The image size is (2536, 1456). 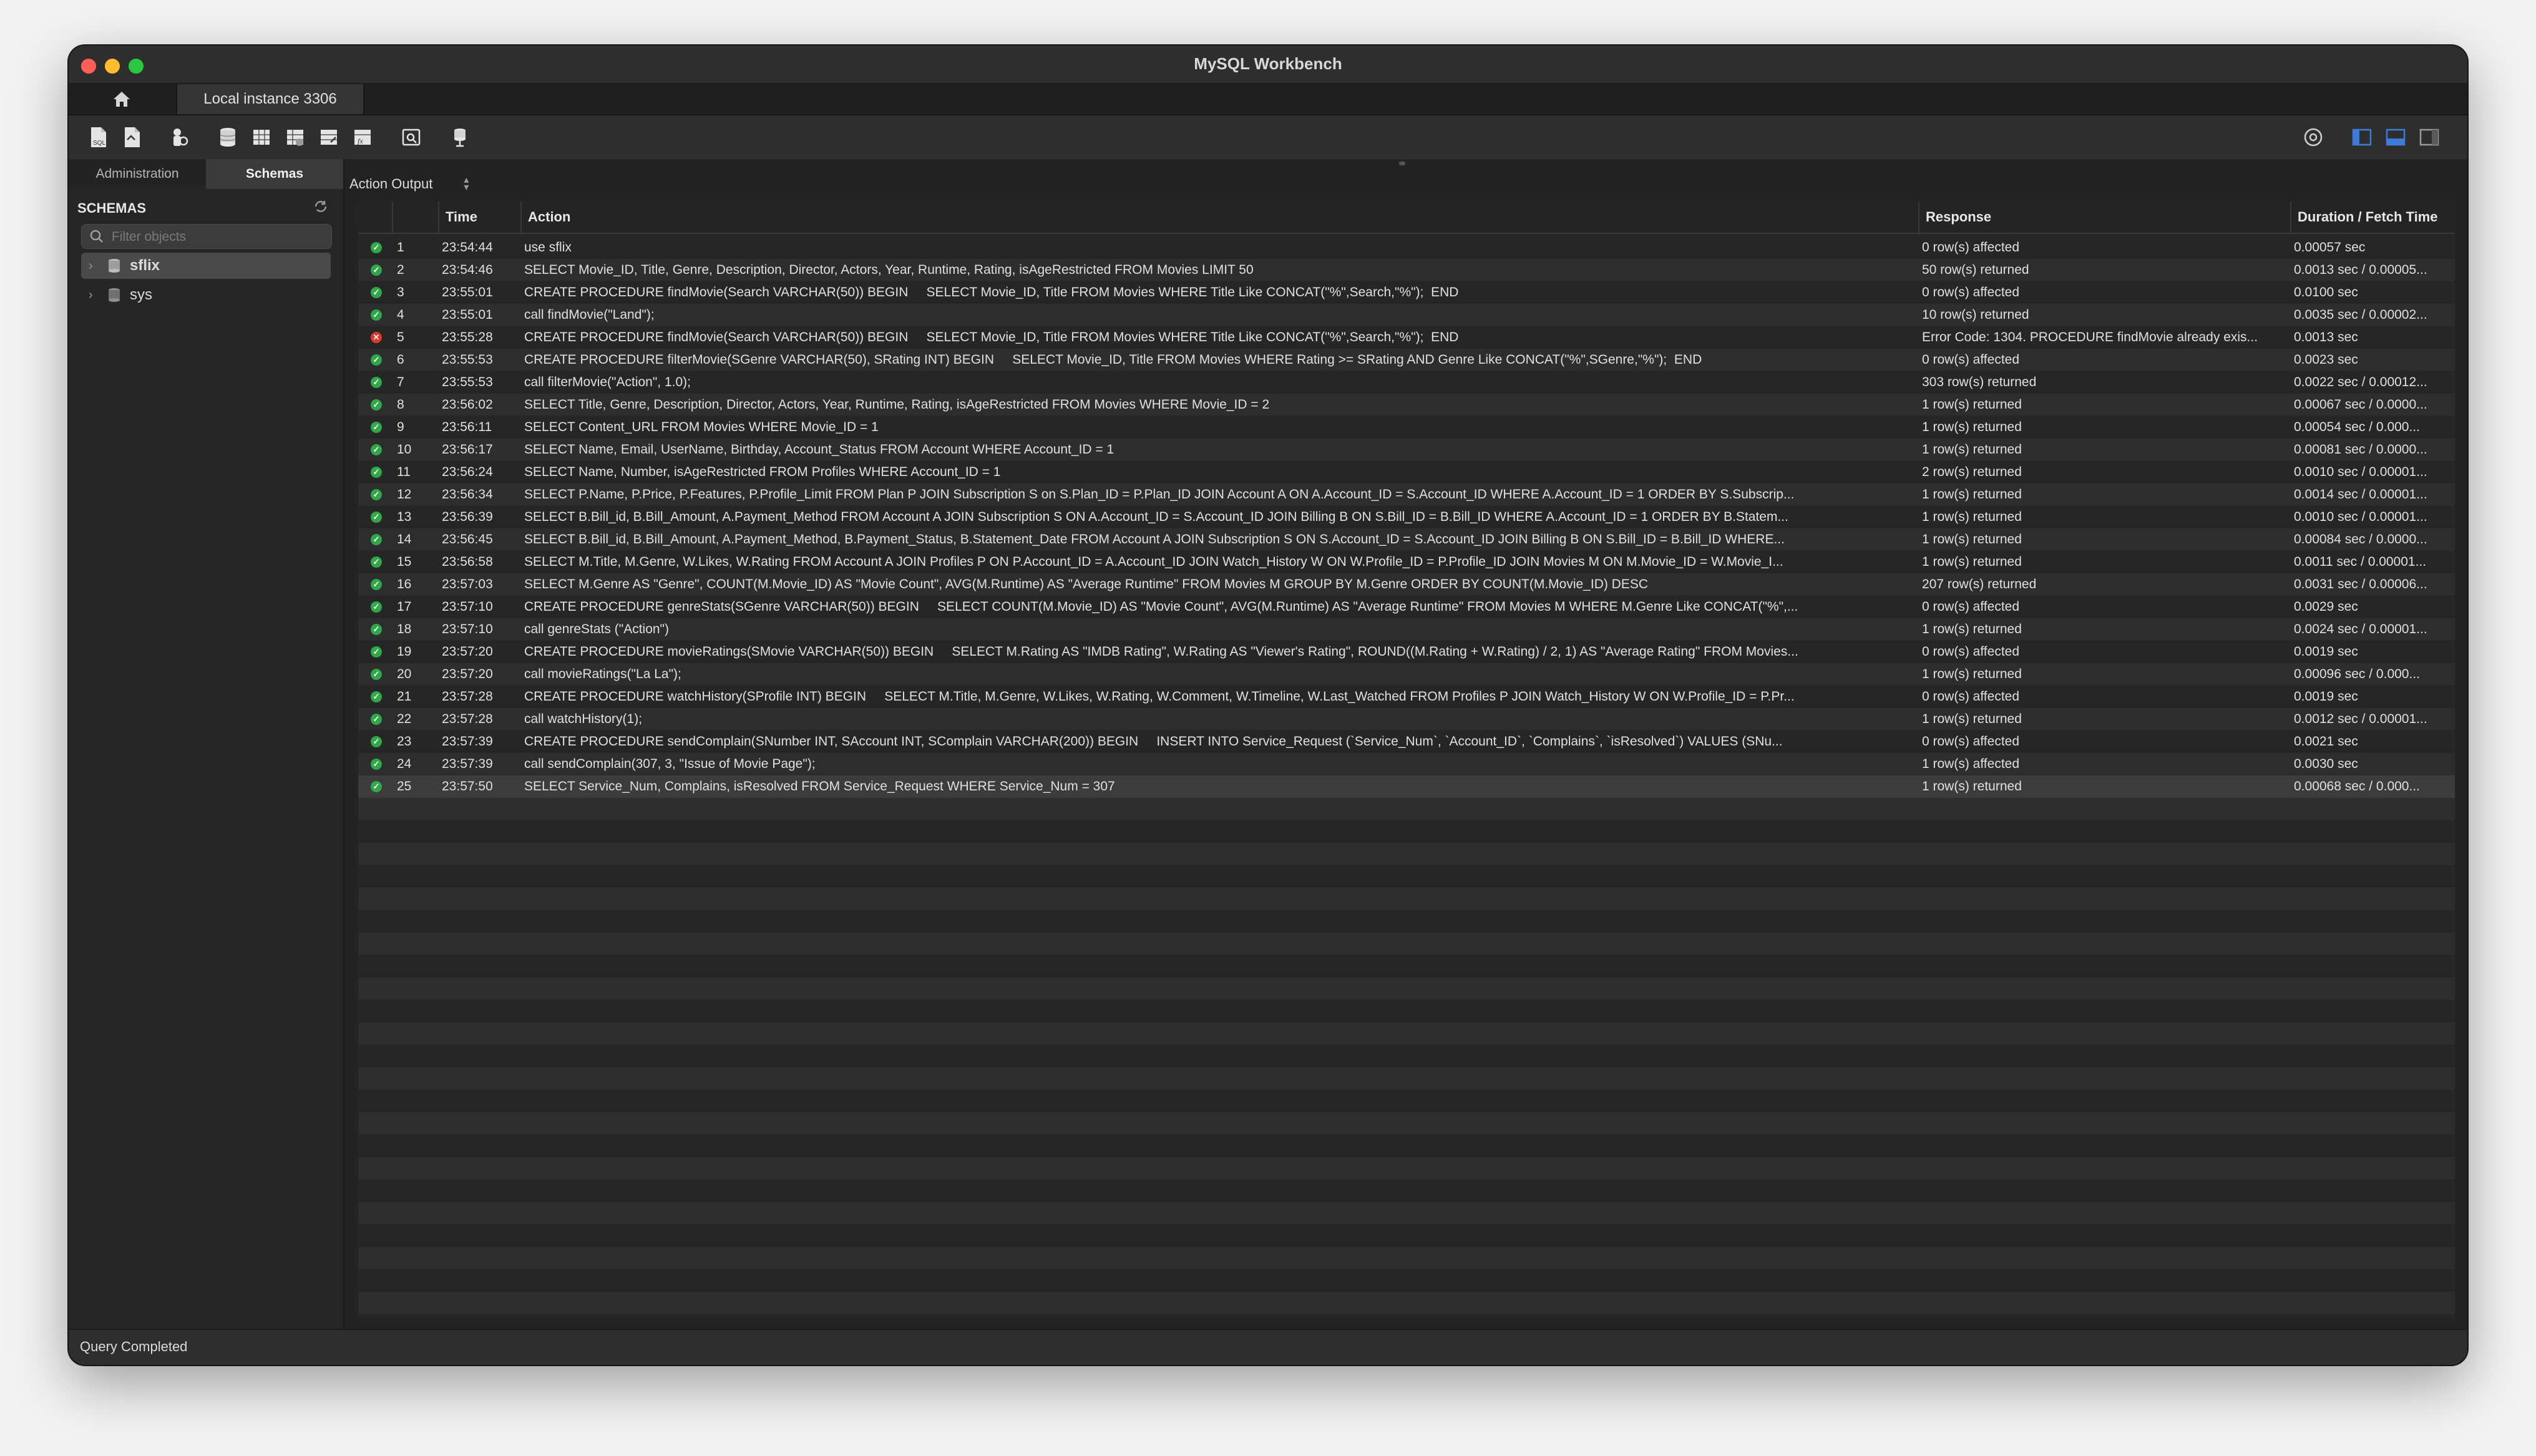 I want to click on create-table-icon, so click(x=261, y=137).